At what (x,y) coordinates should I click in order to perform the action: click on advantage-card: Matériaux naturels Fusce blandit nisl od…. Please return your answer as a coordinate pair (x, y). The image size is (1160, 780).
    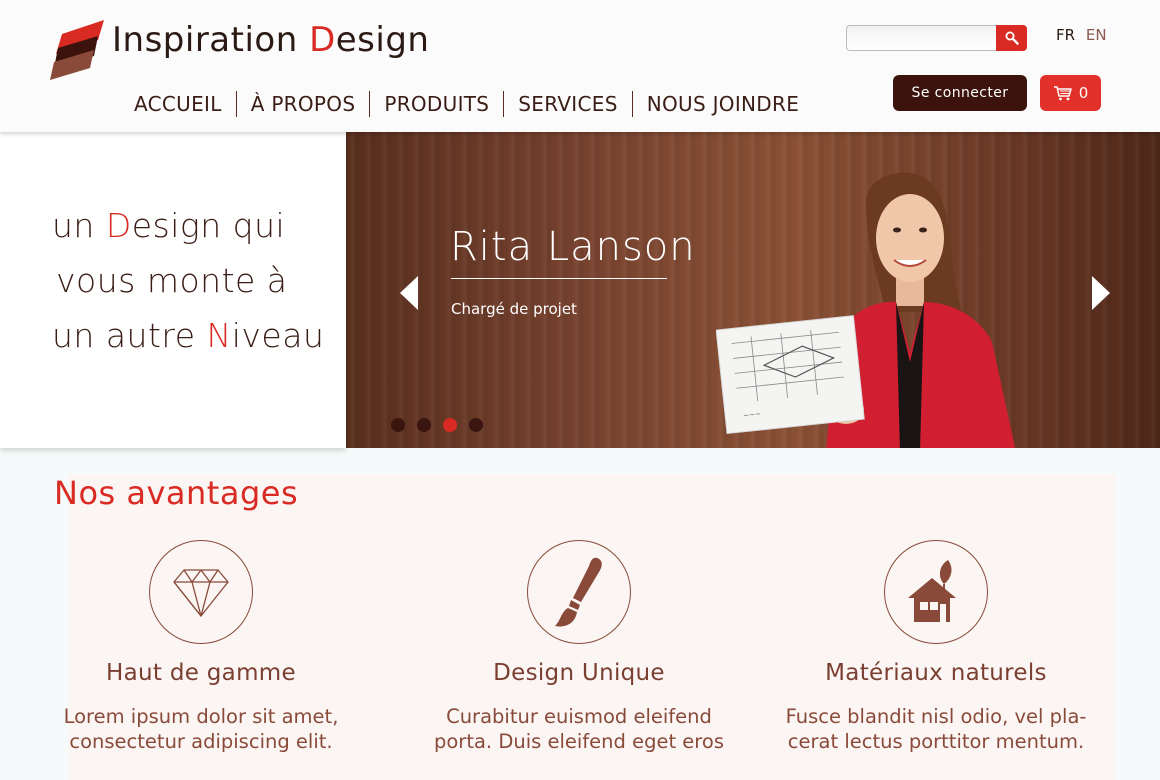
    Looking at the image, I should click on (936, 647).